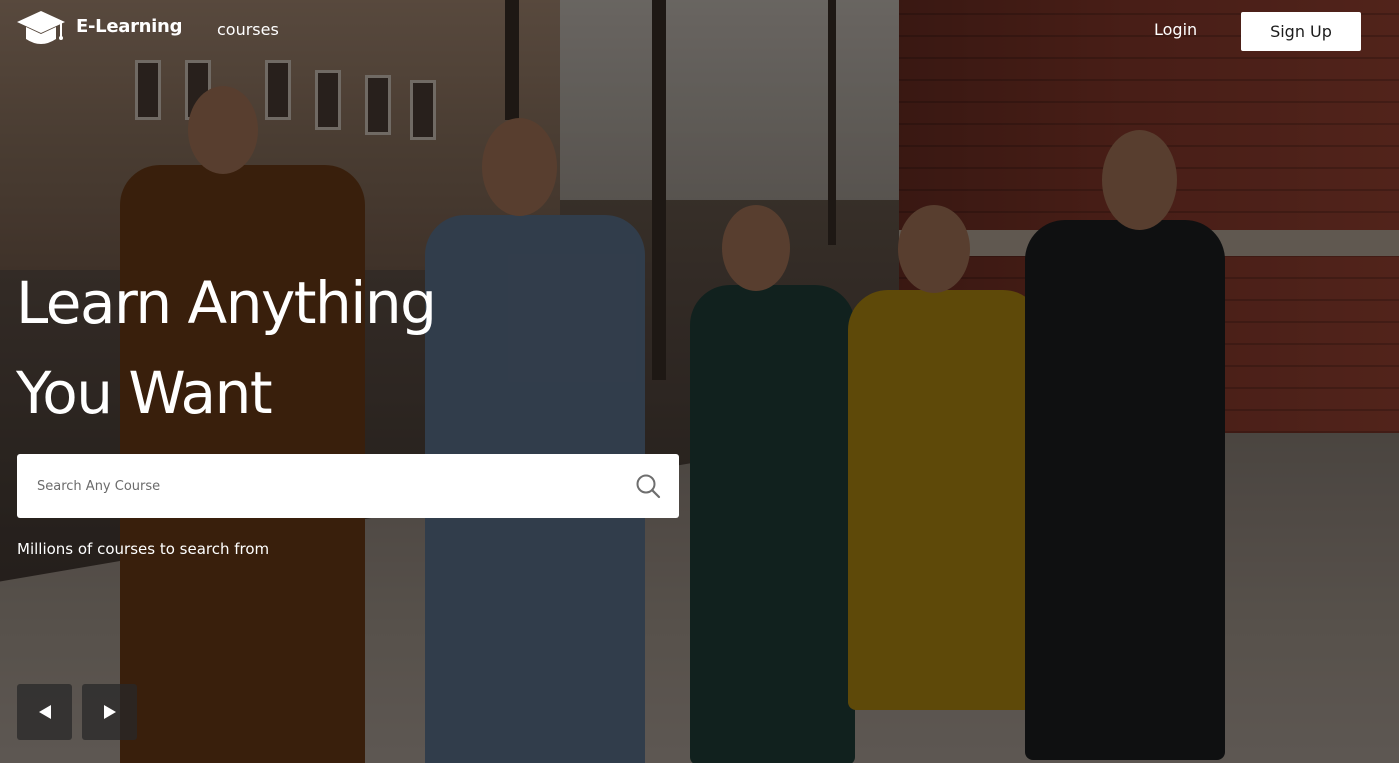 This screenshot has width=1399, height=763. What do you see at coordinates (699, 32) in the screenshot?
I see `navbar: E-Learning courses Login Sign Up` at bounding box center [699, 32].